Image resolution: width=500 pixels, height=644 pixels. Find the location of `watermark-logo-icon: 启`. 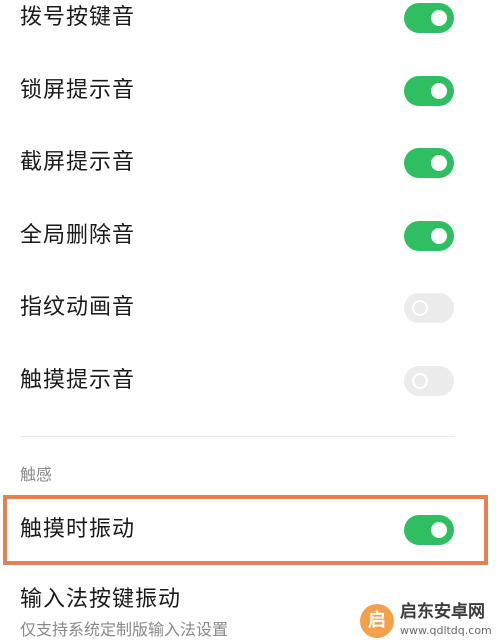

watermark-logo-icon: 启 is located at coordinates (377, 621).